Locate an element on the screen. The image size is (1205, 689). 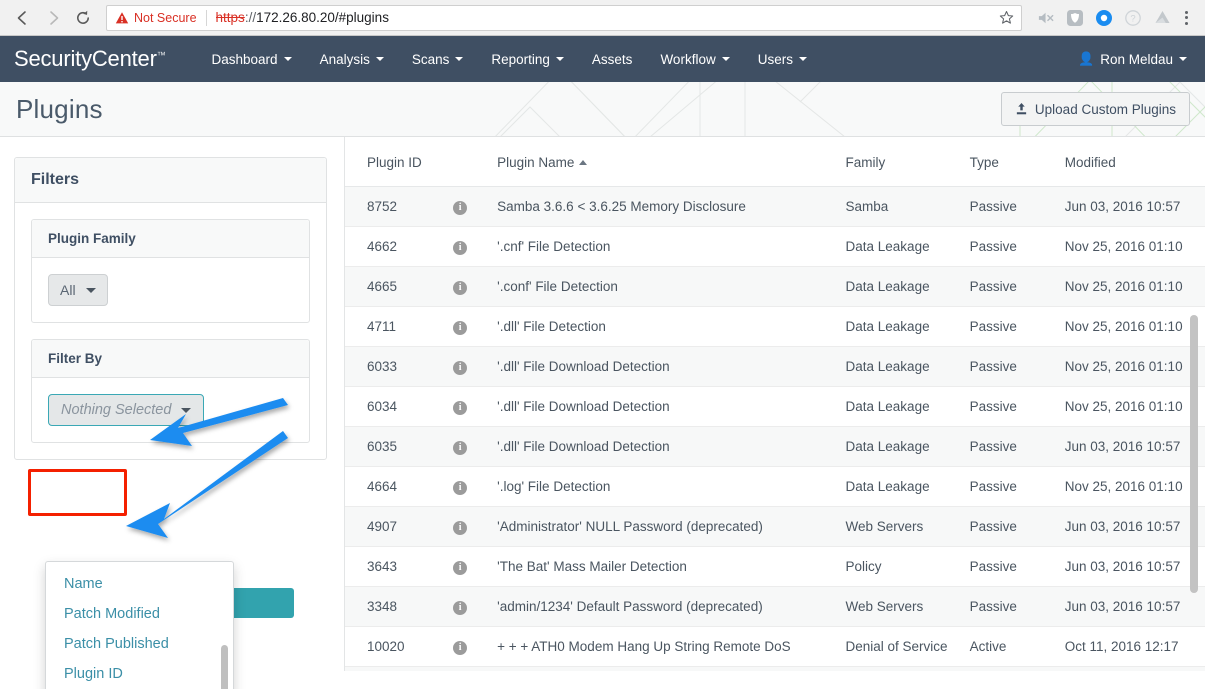
reload-icon is located at coordinates (83, 18).